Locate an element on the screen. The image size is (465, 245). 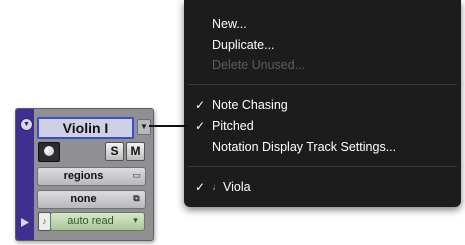
solo-button: S is located at coordinates (114, 151).